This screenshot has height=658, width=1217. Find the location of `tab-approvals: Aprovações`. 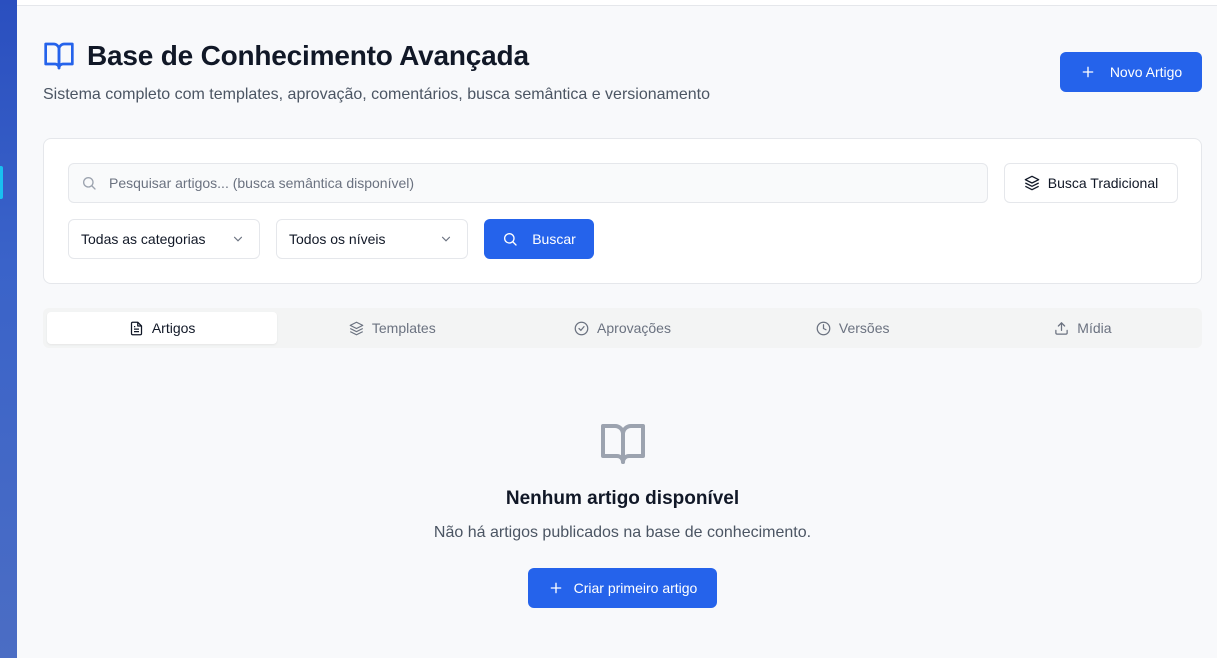

tab-approvals: Aprovações is located at coordinates (622, 328).